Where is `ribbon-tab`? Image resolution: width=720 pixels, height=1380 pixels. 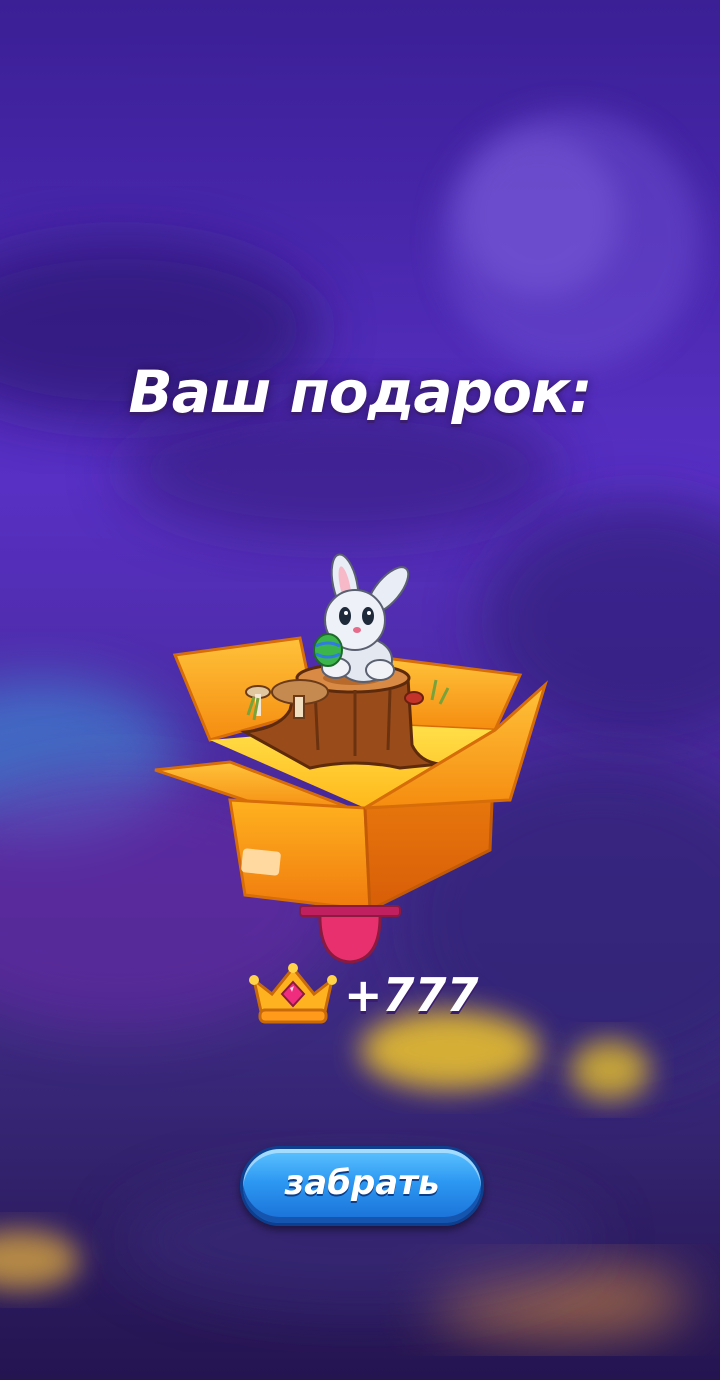 ribbon-tab is located at coordinates (350, 936).